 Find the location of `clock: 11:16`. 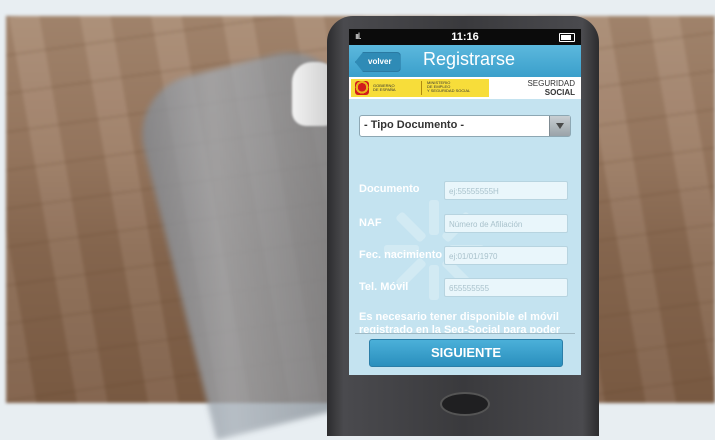

clock: 11:16 is located at coordinates (465, 37).